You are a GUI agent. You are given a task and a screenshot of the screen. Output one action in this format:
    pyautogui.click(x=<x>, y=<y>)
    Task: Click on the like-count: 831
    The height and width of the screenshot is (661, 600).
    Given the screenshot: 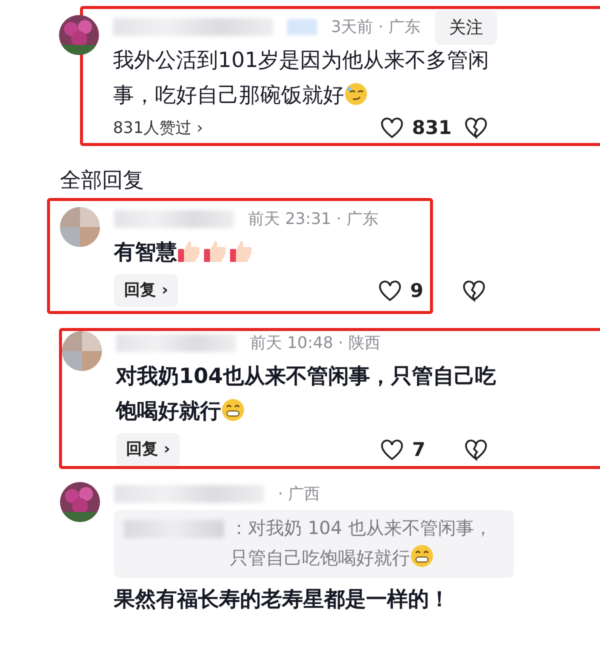 What is the action you would take?
    pyautogui.click(x=432, y=128)
    